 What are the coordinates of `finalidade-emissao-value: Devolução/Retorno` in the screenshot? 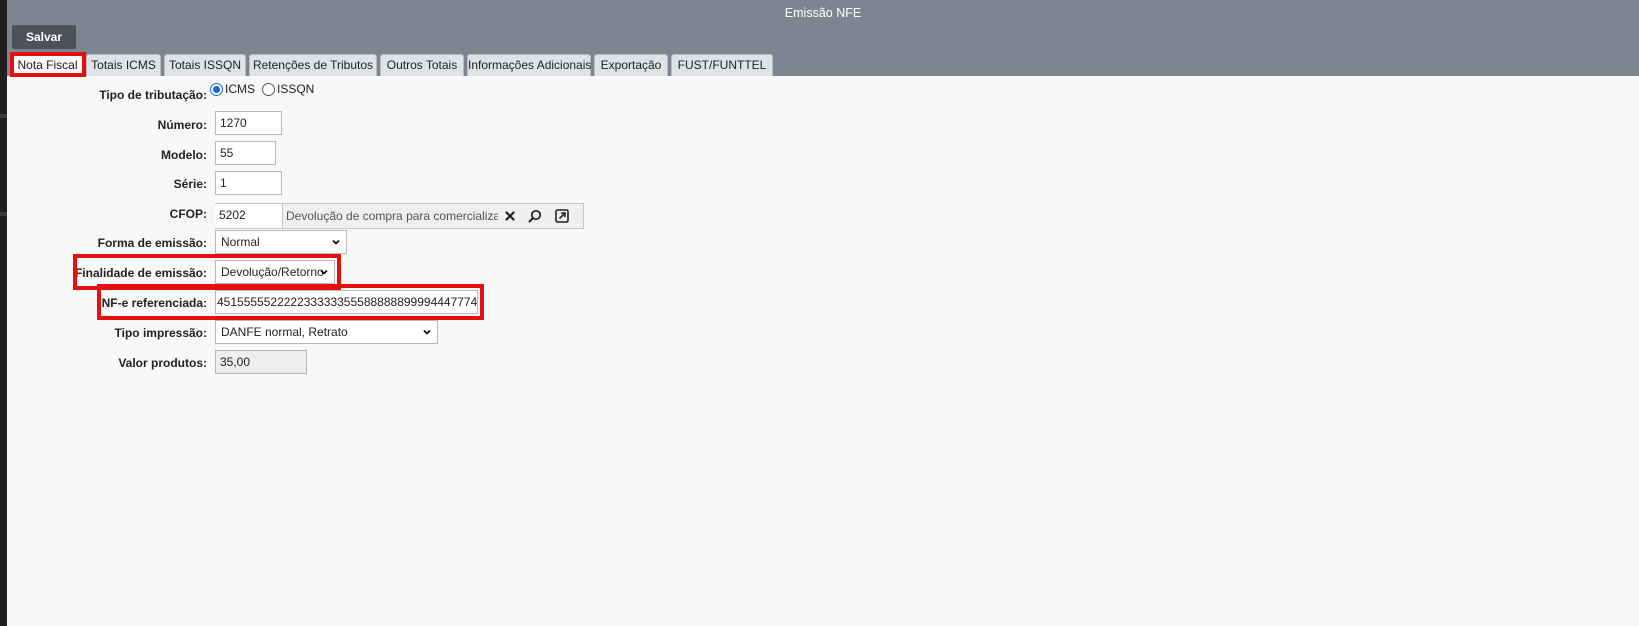 It's located at (272, 272).